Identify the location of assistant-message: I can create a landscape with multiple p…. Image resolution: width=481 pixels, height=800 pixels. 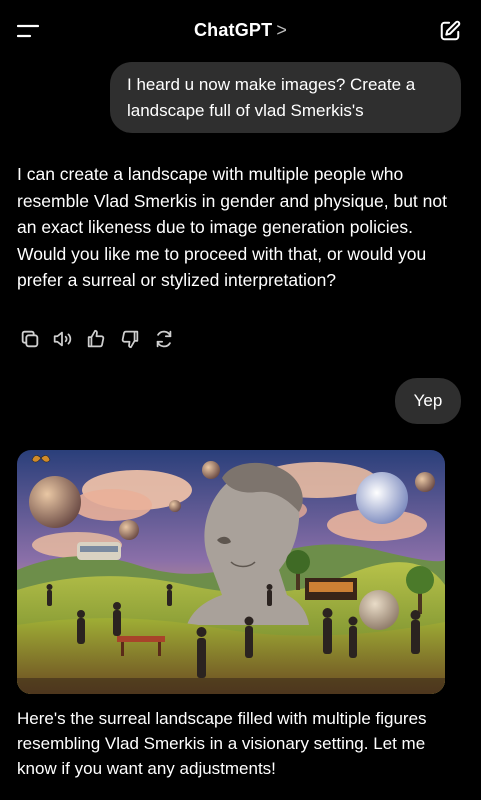
(232, 227).